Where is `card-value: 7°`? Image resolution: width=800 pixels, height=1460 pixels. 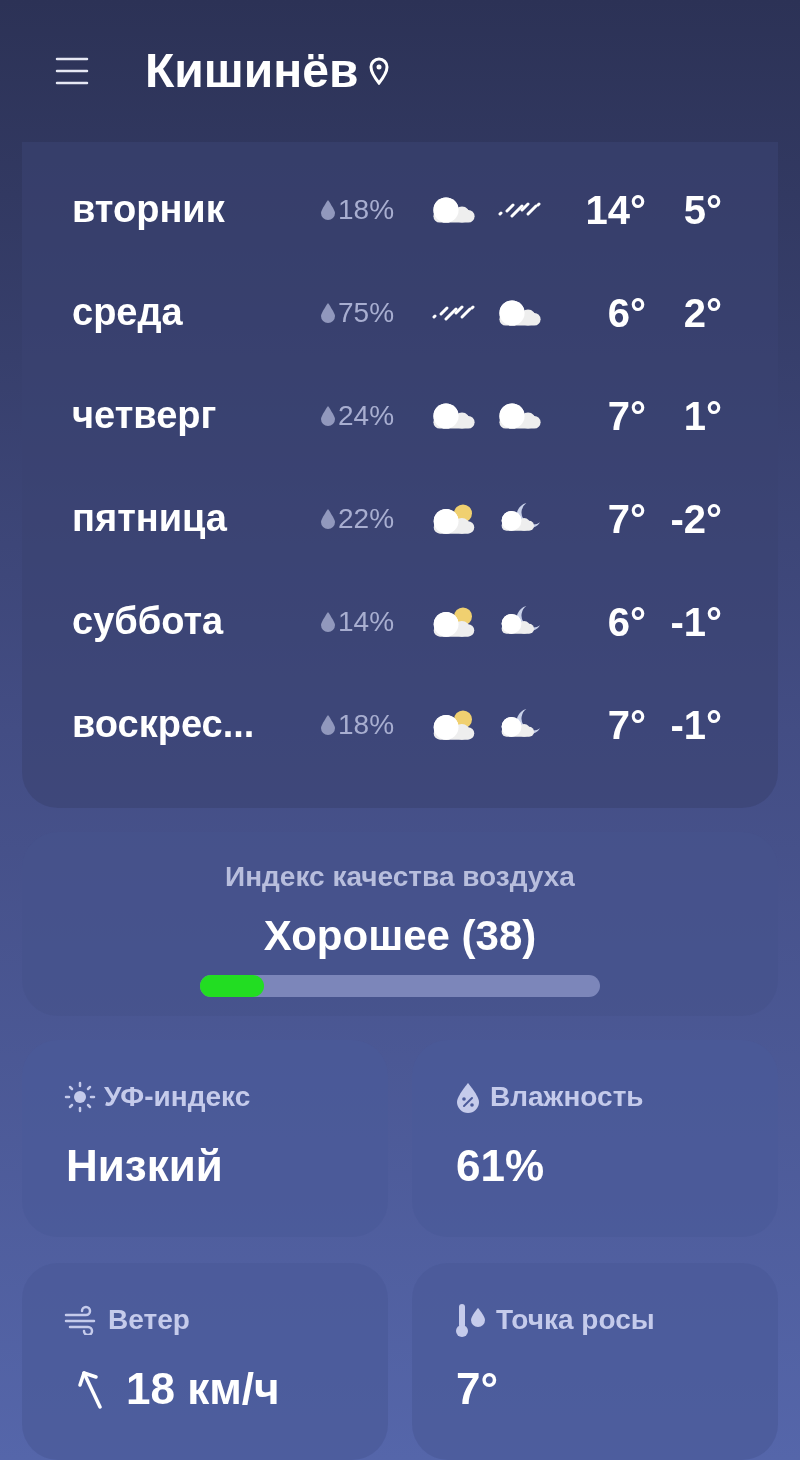
card-value: 7° is located at coordinates (477, 1389).